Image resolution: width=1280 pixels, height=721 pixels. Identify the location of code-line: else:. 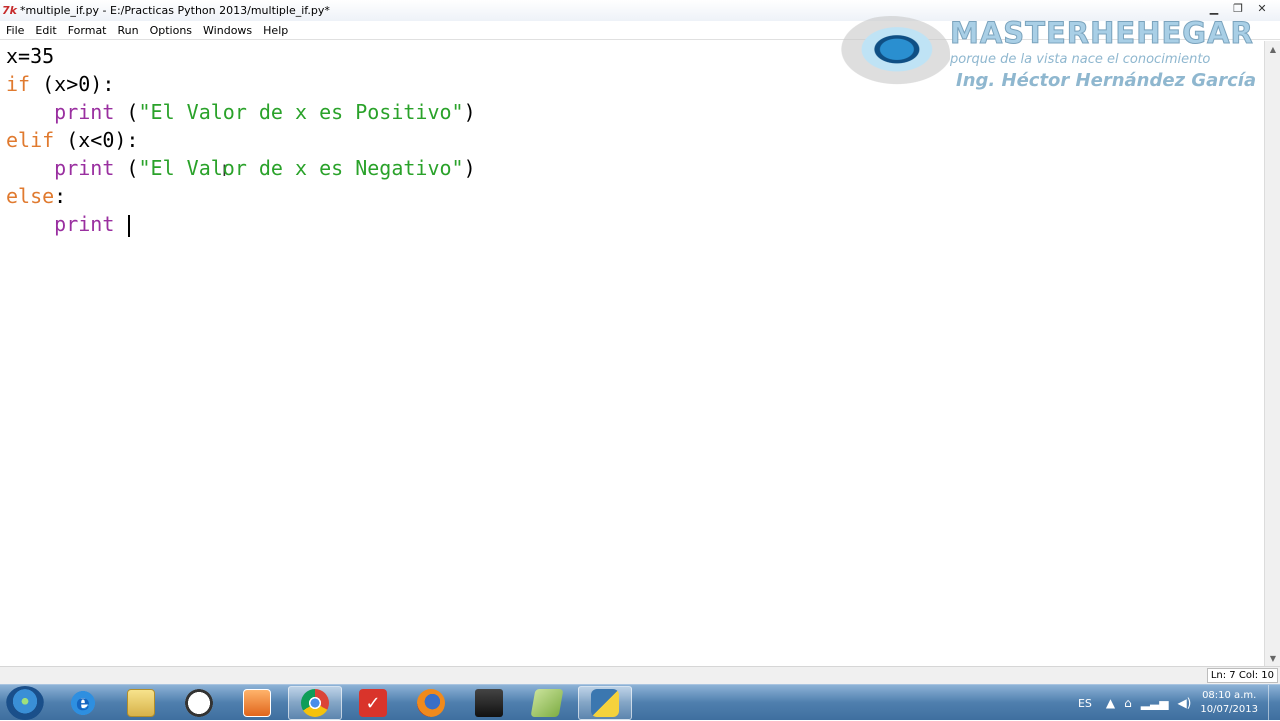
(36, 196).